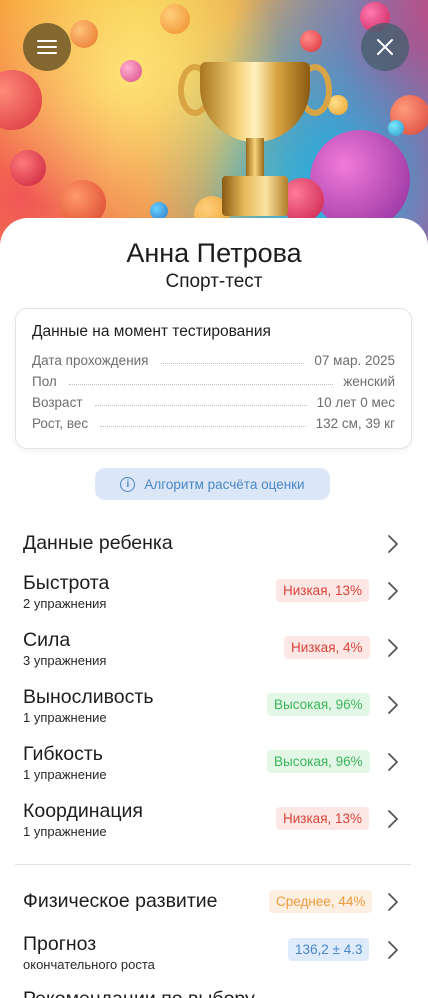  Describe the element at coordinates (57, 402) in the screenshot. I see `test-info-label: Возраст` at that location.